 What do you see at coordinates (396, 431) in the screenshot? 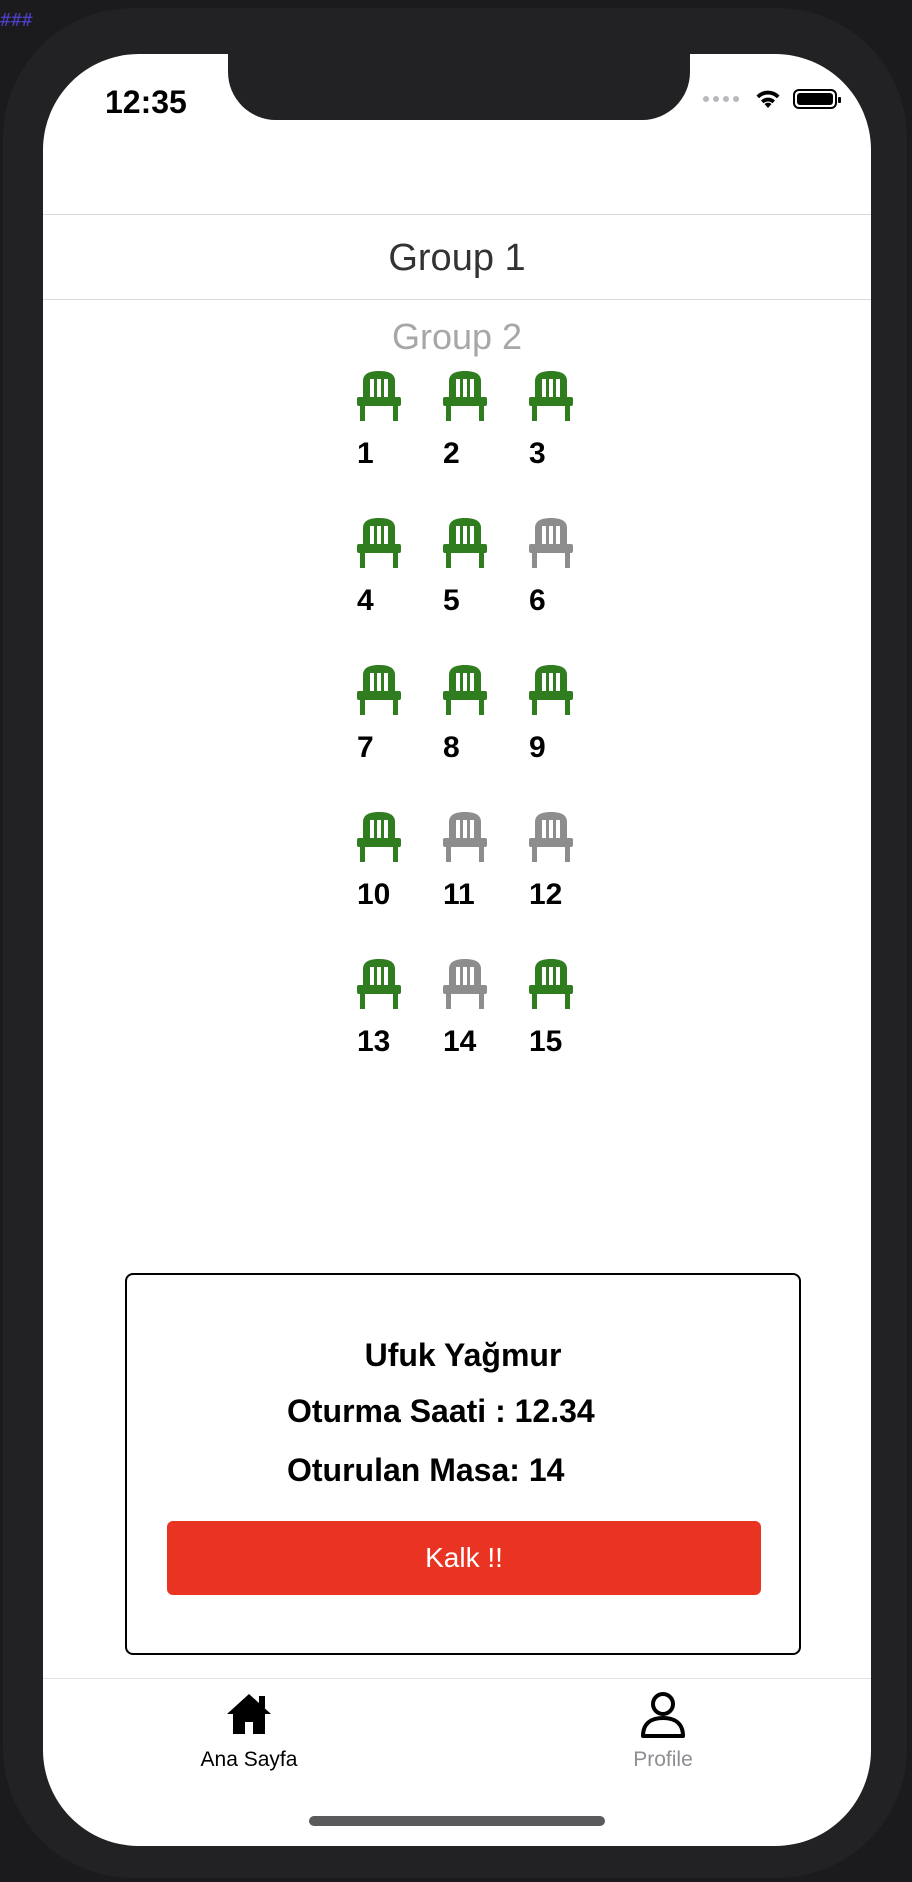
I see `seat-1: 1` at bounding box center [396, 431].